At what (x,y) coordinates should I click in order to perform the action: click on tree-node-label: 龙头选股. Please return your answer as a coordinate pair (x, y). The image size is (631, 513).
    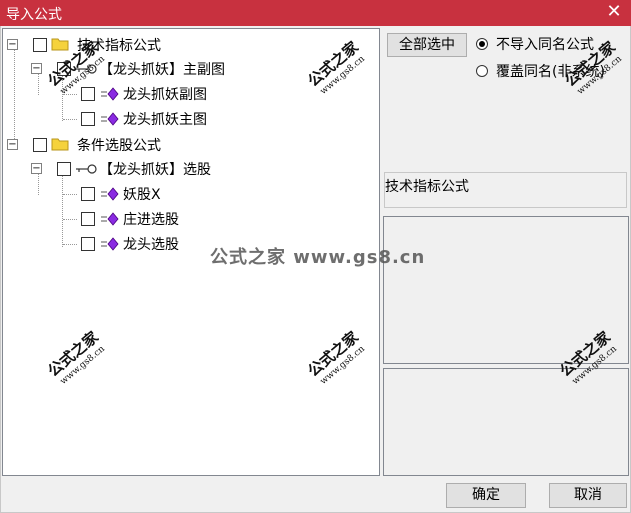
    Looking at the image, I should click on (151, 245).